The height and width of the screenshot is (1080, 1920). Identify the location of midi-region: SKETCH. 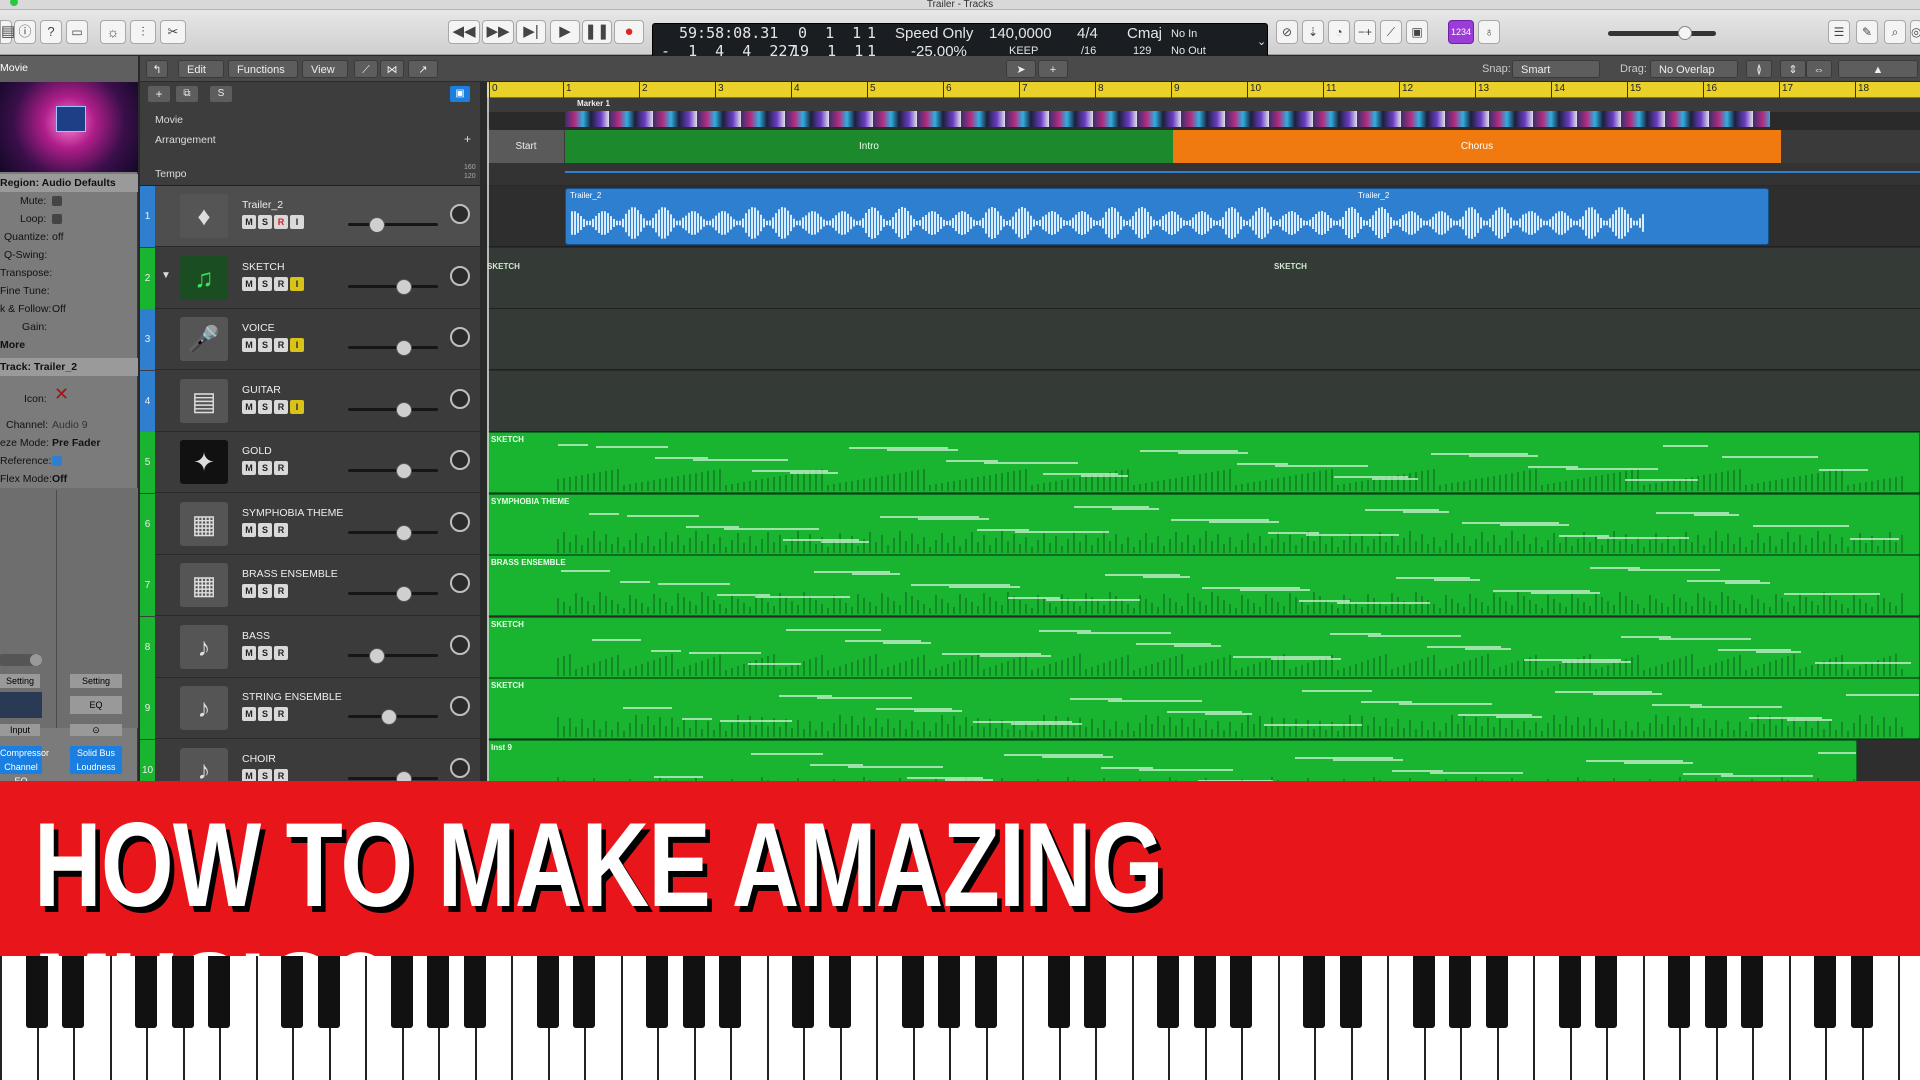
(1203, 708).